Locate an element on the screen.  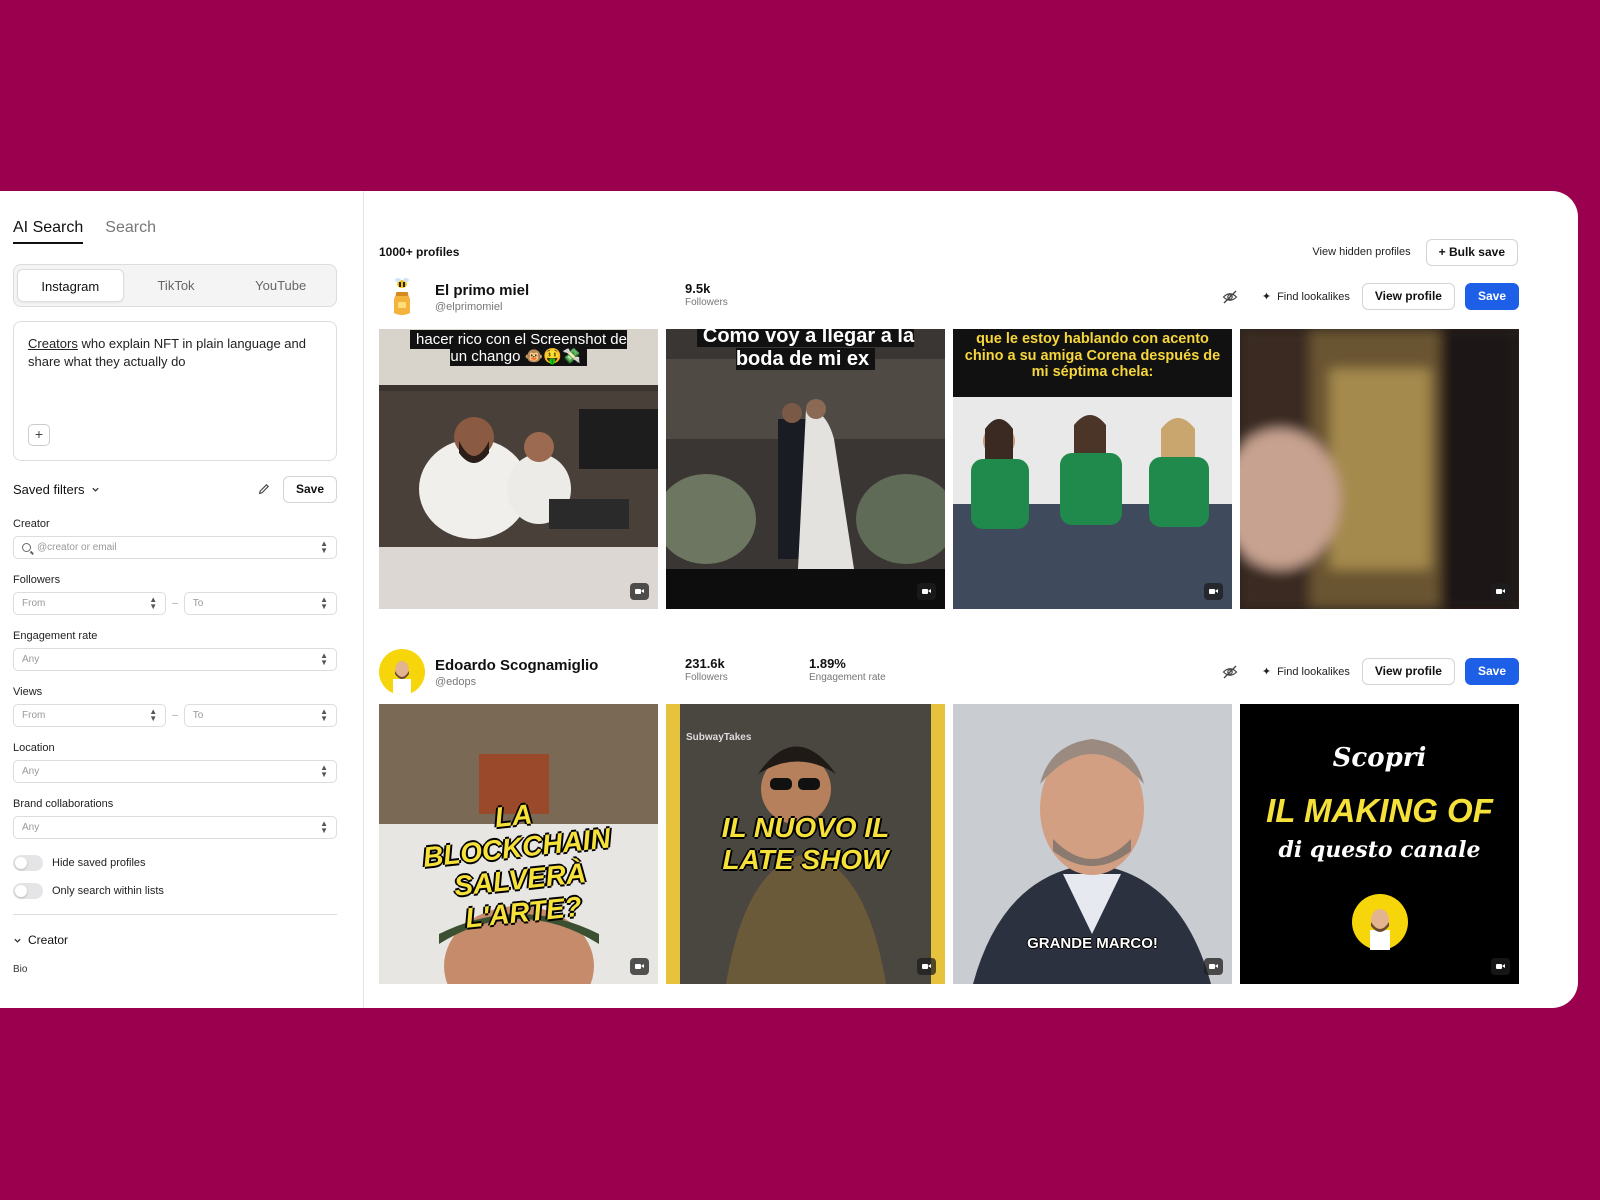
post-caption-main: IL MAKING OF is located at coordinates (1379, 810).